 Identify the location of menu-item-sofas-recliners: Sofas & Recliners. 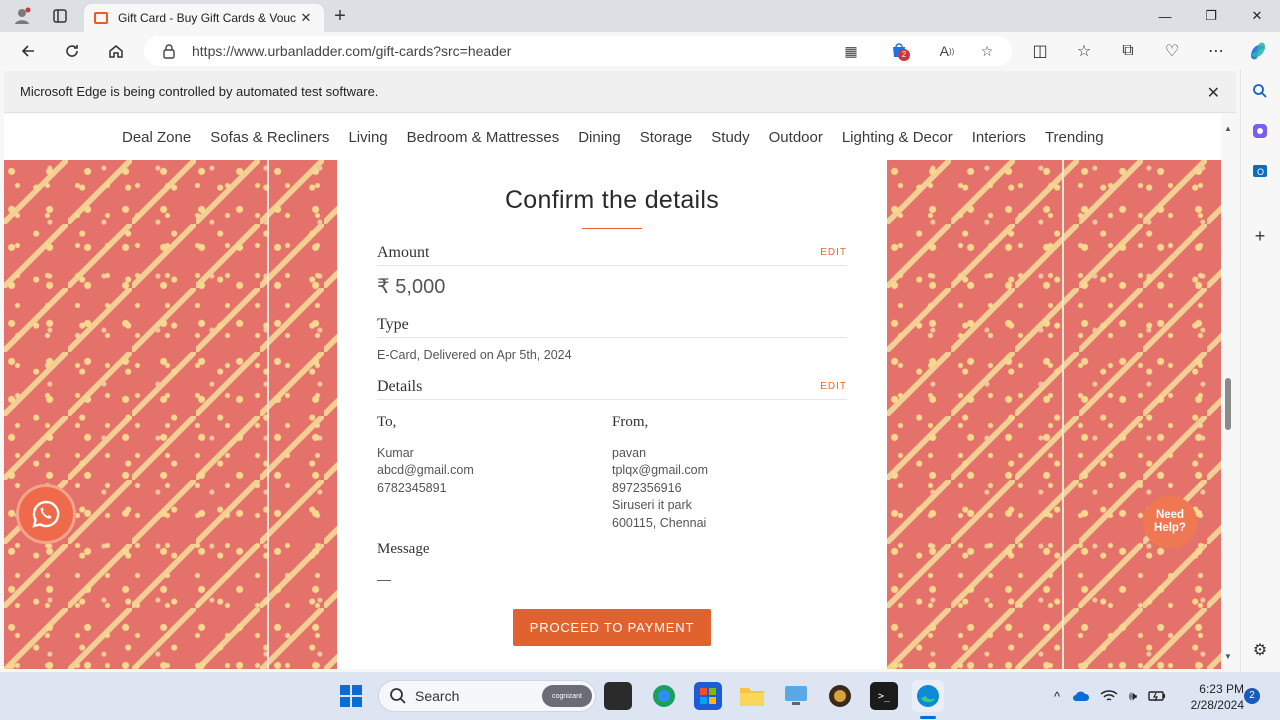
(269, 137).